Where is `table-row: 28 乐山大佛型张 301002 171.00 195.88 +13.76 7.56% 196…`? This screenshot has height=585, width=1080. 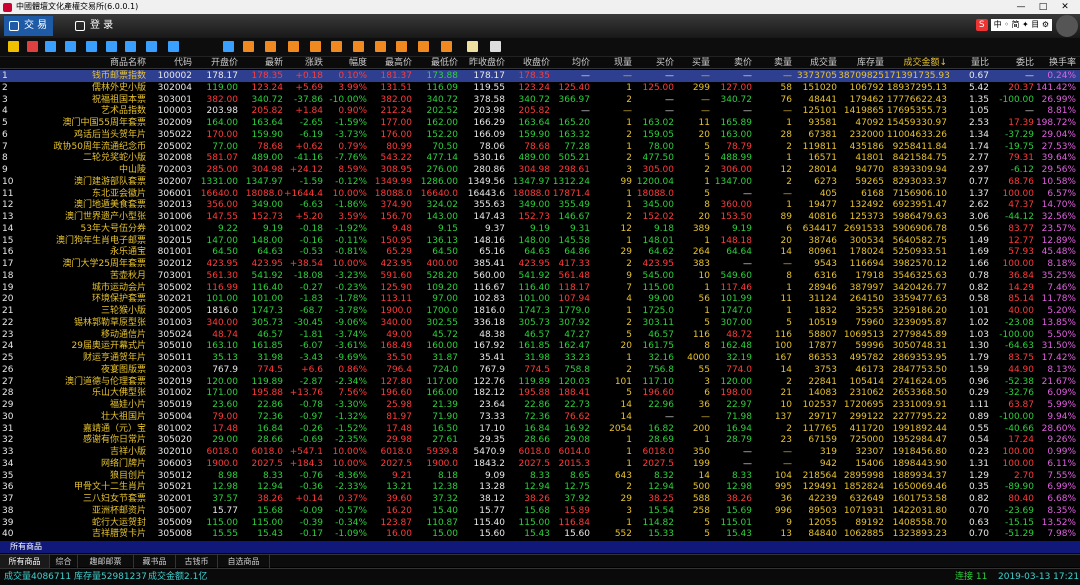 table-row: 28 乐山大佛型张 301002 171.00 195.88 +13.76 7.56% 196… is located at coordinates (540, 393).